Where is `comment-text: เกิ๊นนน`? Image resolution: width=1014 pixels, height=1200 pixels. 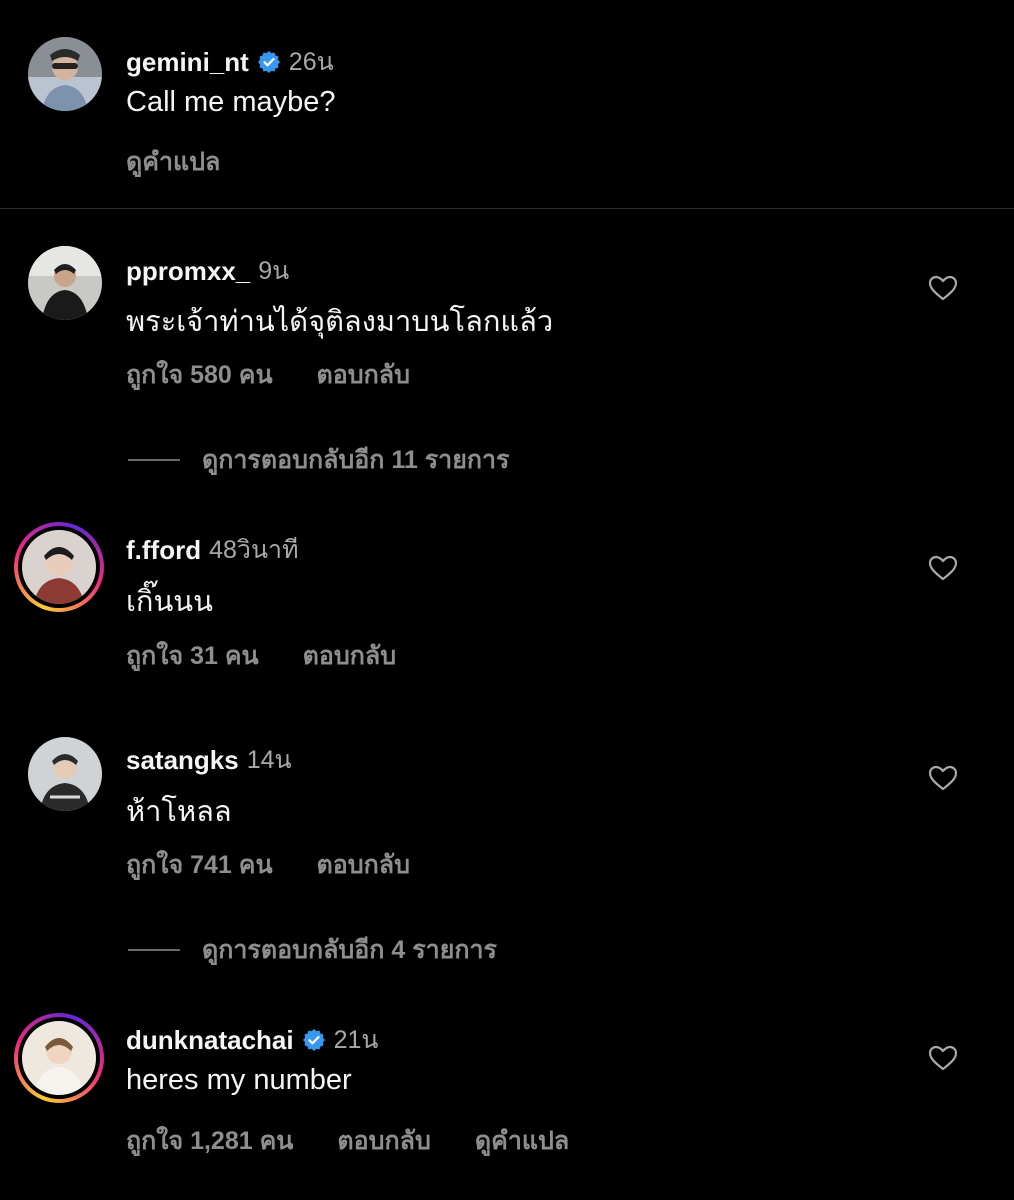 comment-text: เกิ๊นนน is located at coordinates (169, 602).